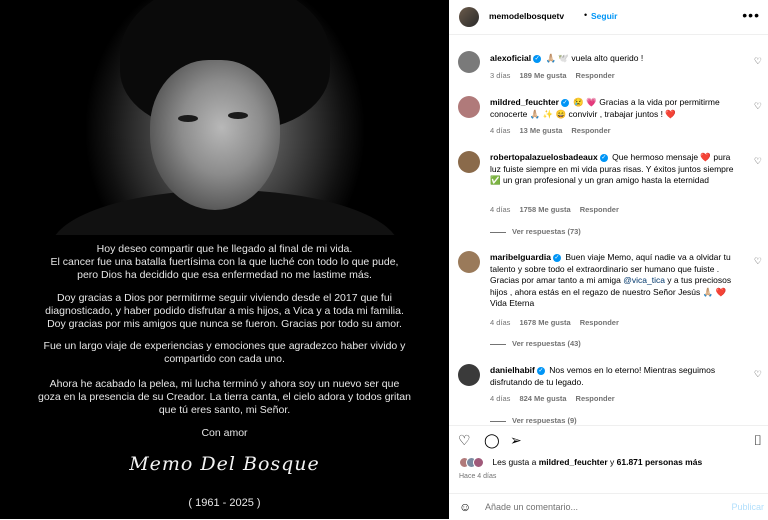 Image resolution: width=768 pixels, height=520 pixels. Describe the element at coordinates (492, 440) in the screenshot. I see `comment-icon: ◯` at that location.